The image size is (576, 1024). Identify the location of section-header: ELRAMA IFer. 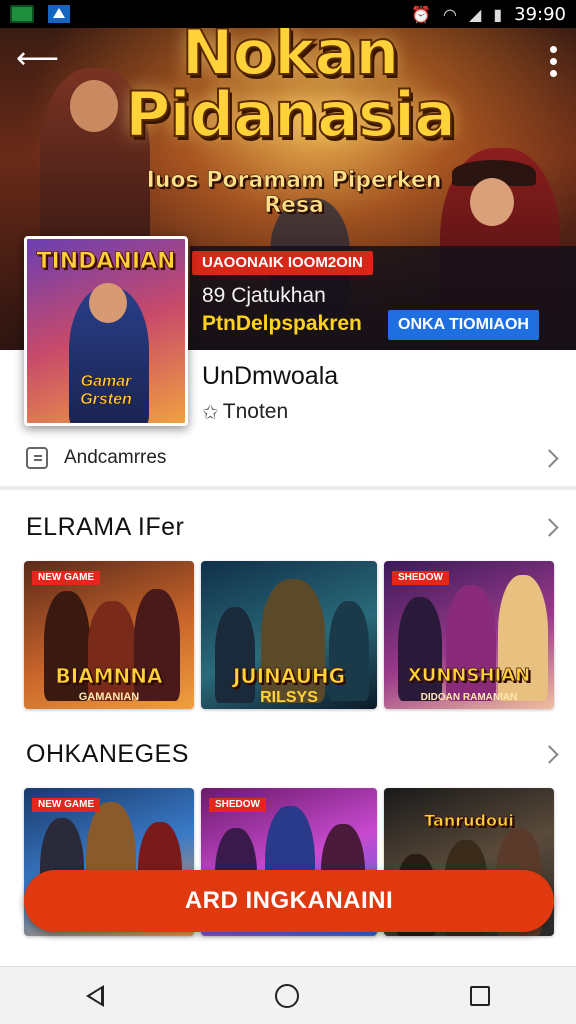
(292, 527).